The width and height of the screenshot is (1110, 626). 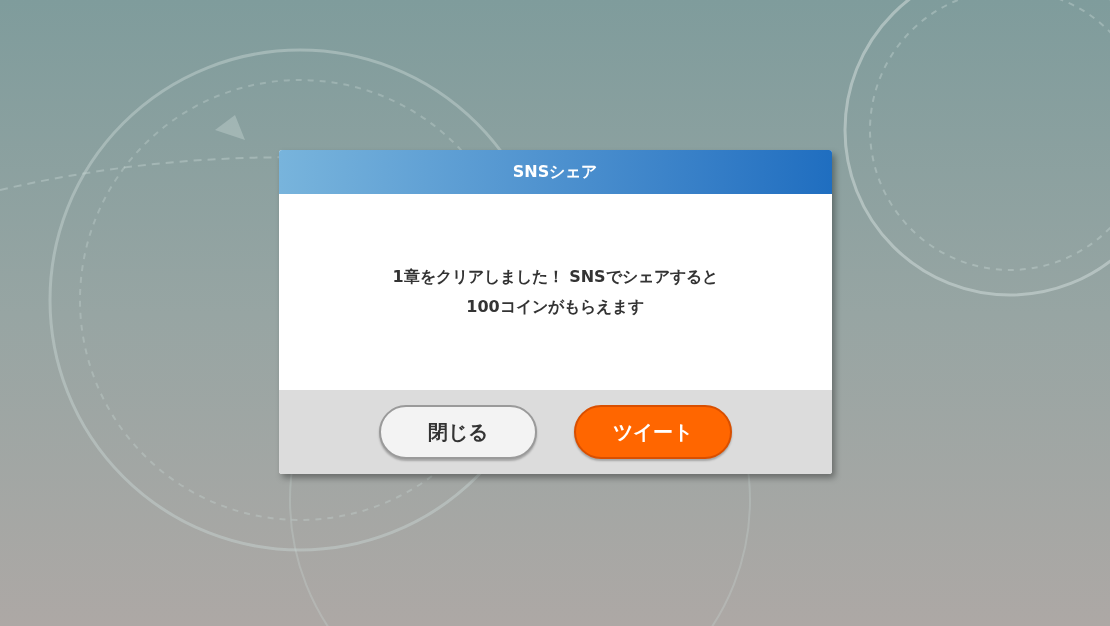 I want to click on dialog-message: 1章をクリアしました！ SNSでシェアすると 100コインがもらえます, so click(x=555, y=292).